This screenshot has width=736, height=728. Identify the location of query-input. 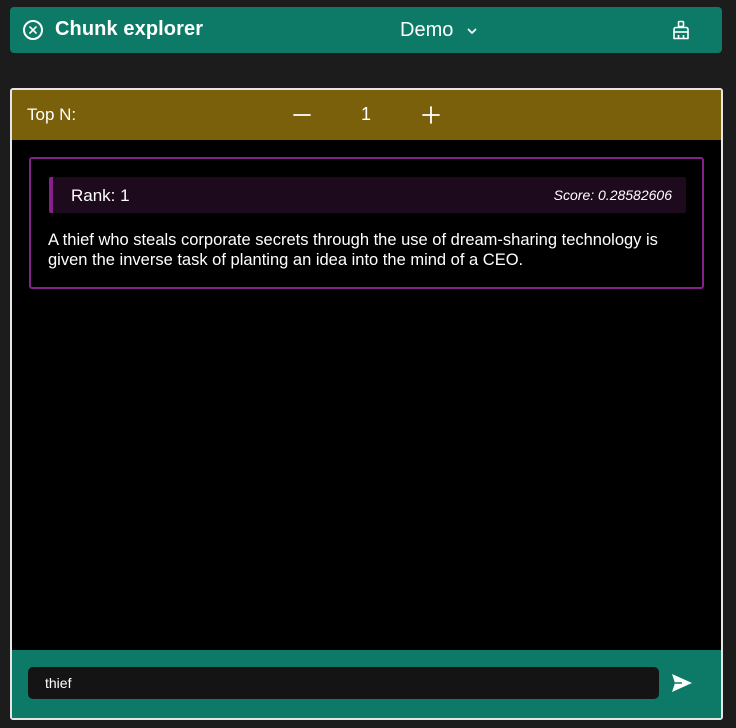
(343, 683).